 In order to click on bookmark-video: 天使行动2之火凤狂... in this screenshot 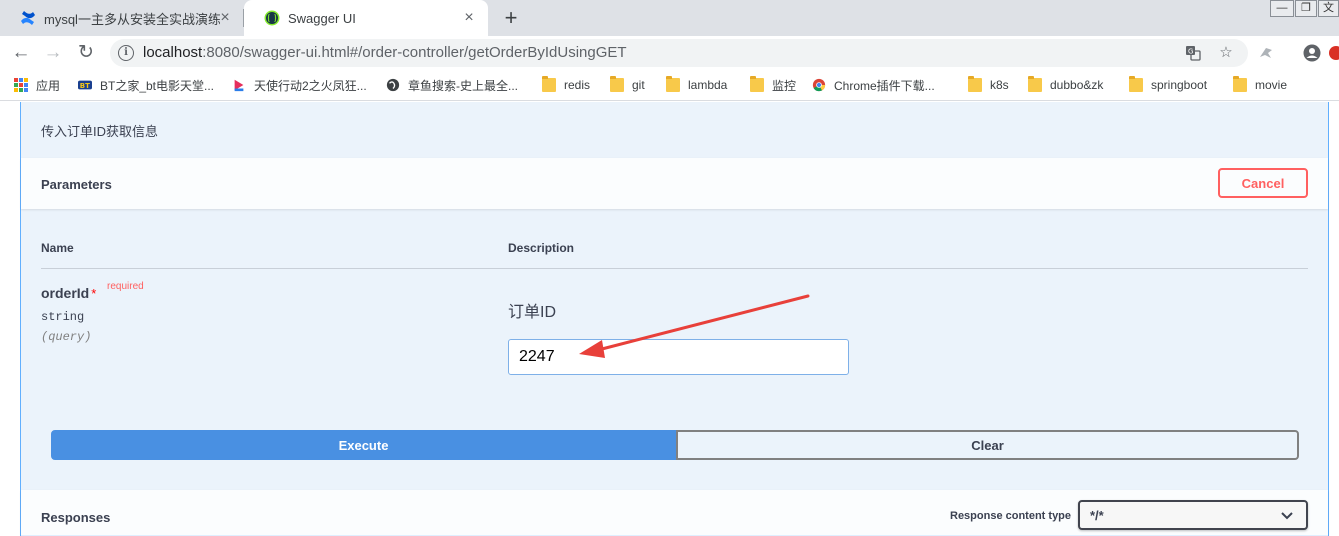, I will do `click(299, 85)`.